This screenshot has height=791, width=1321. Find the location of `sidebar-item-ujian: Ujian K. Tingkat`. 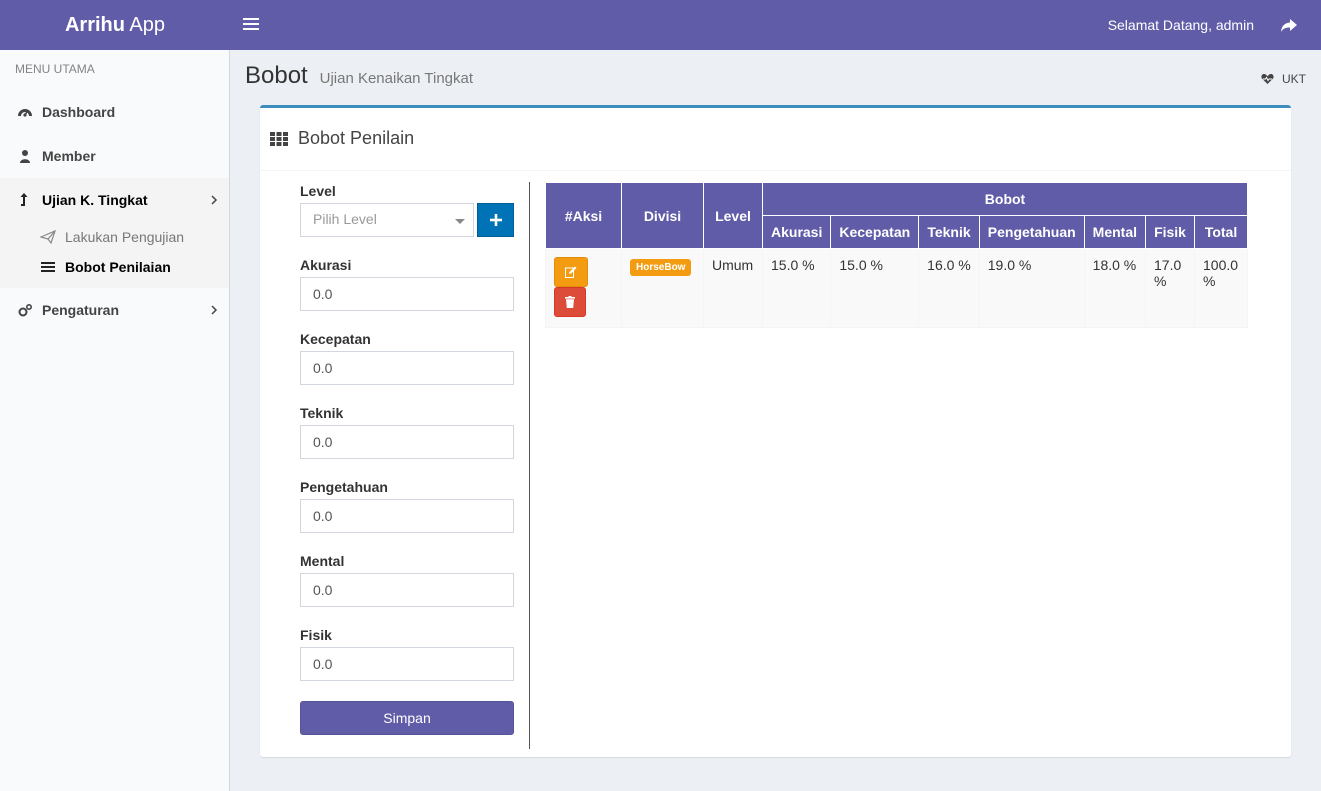

sidebar-item-ujian: Ujian K. Tingkat is located at coordinates (114, 200).